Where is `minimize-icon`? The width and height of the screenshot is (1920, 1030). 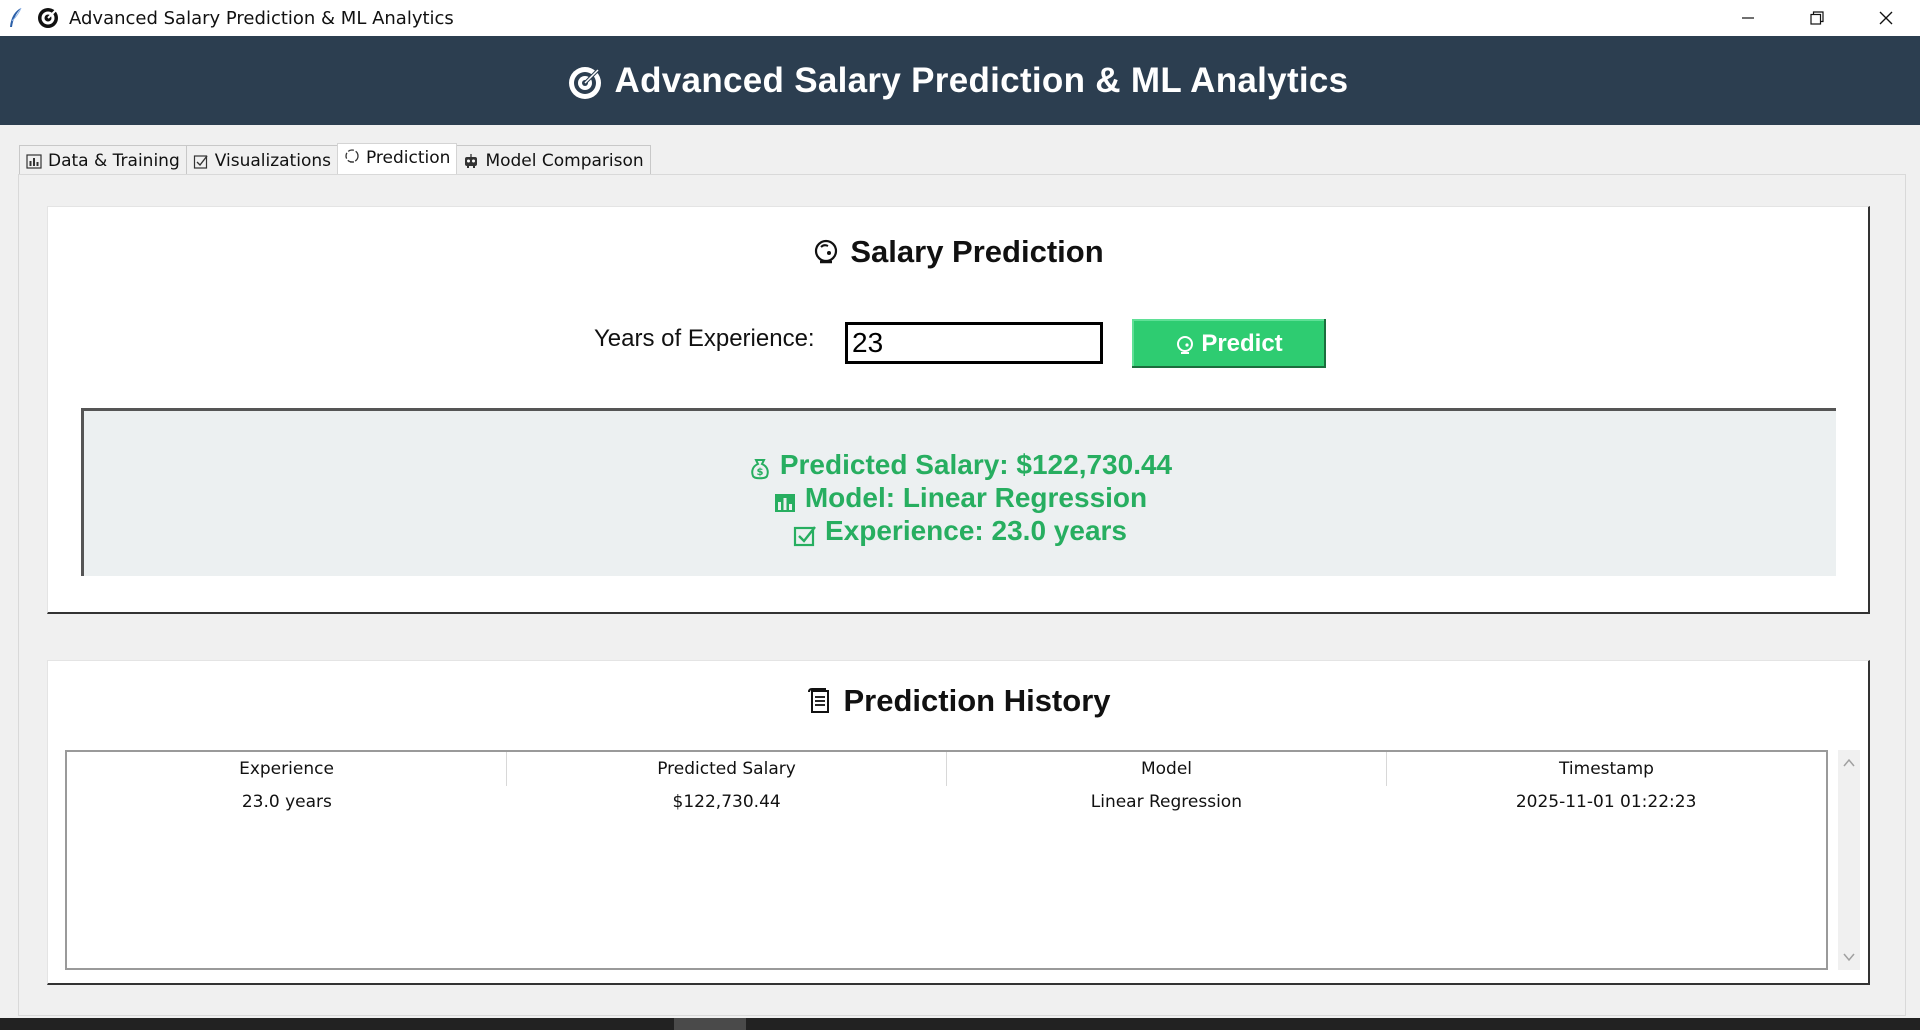
minimize-icon is located at coordinates (1747, 18).